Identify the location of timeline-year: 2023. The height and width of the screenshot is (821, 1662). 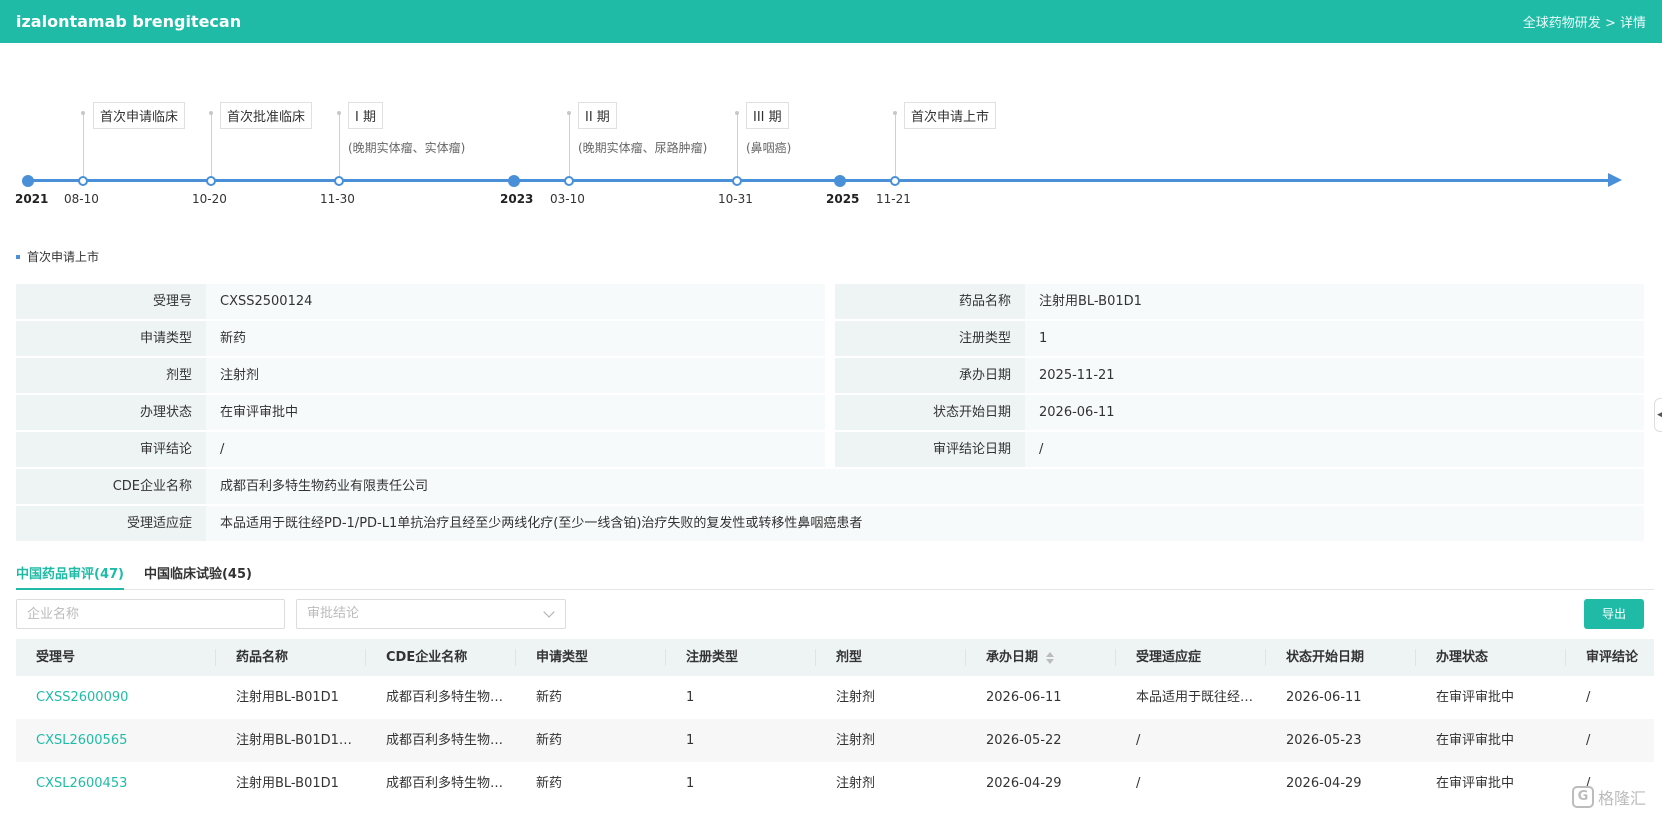
(517, 199).